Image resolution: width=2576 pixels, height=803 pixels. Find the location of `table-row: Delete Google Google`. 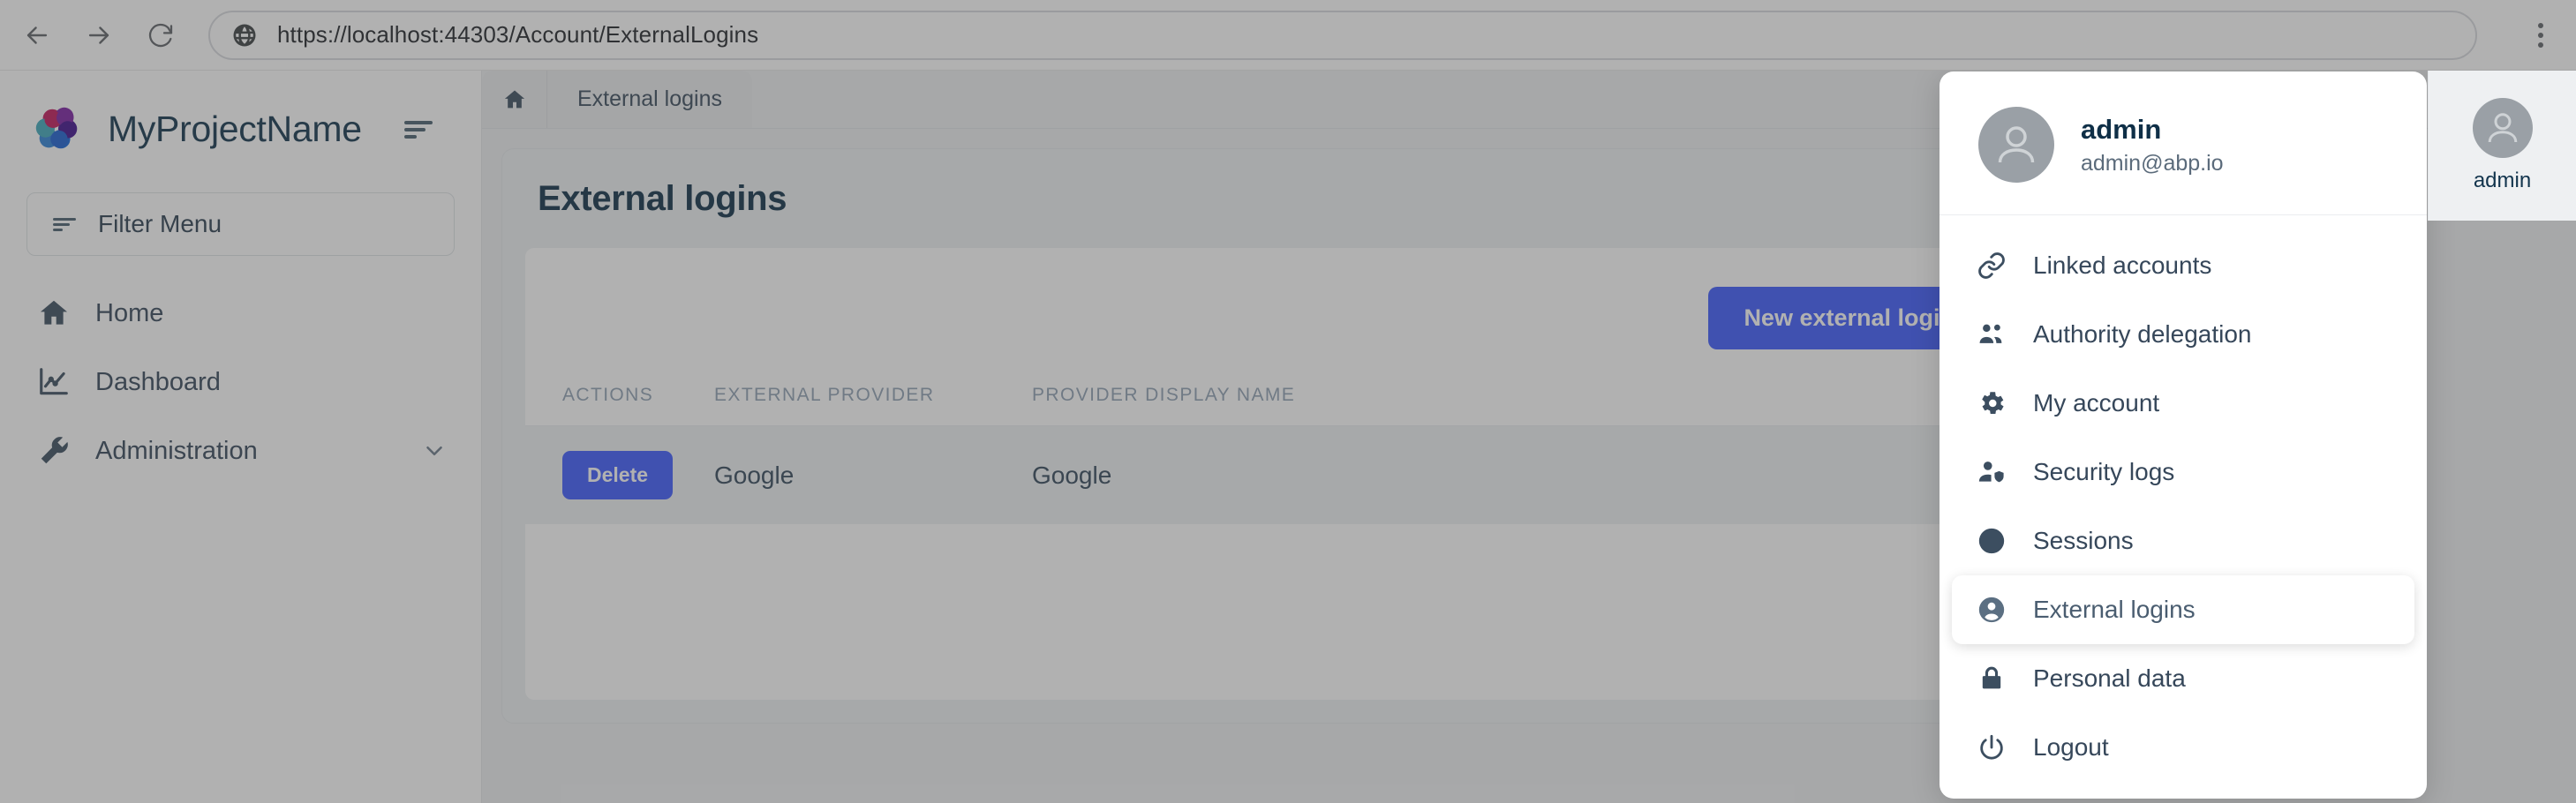

table-row: Delete Google Google is located at coordinates (1276, 474).